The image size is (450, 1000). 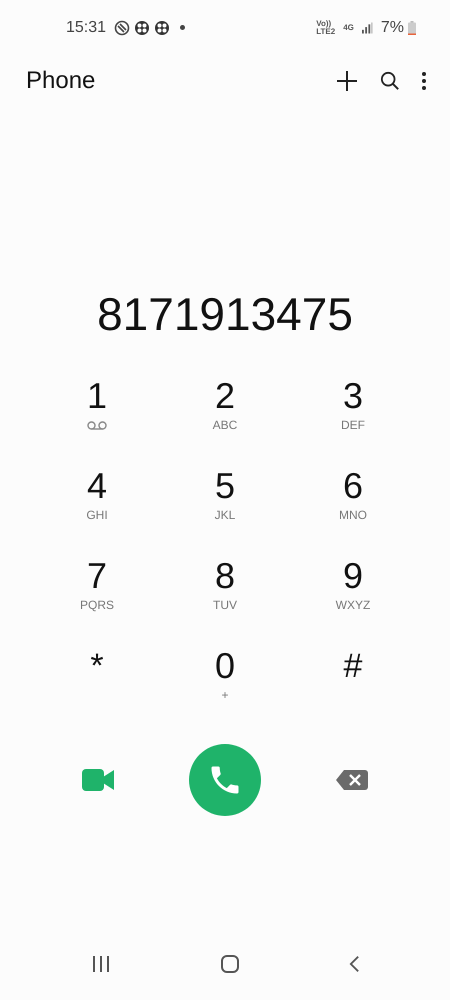 What do you see at coordinates (353, 682) in the screenshot?
I see `dial-key: #` at bounding box center [353, 682].